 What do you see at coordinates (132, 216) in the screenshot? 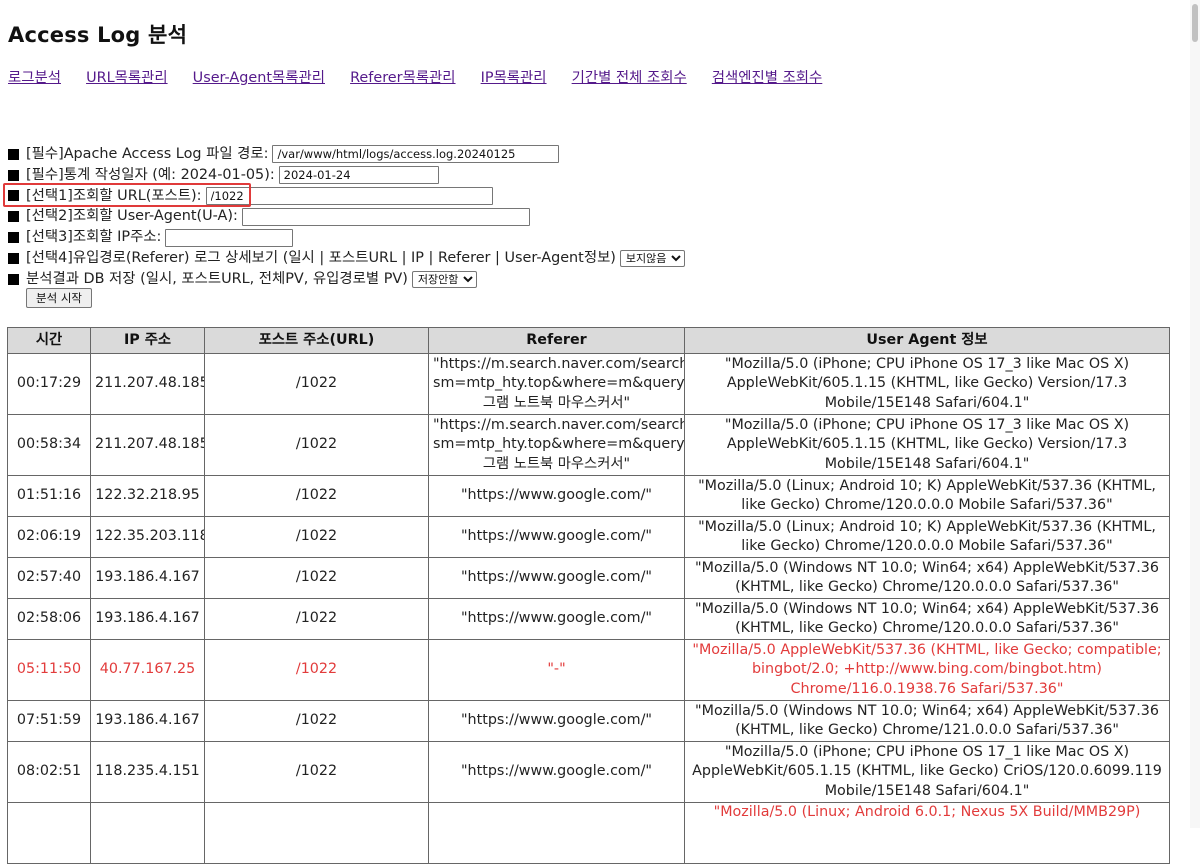
I see `user-agent-label: [선택2]조회할 User-Agent(U-A):` at bounding box center [132, 216].